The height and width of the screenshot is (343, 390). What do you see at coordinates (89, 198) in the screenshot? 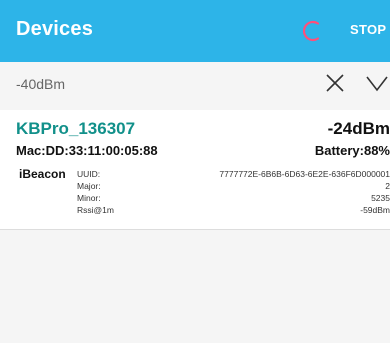
I see `minor-label: Minor:` at bounding box center [89, 198].